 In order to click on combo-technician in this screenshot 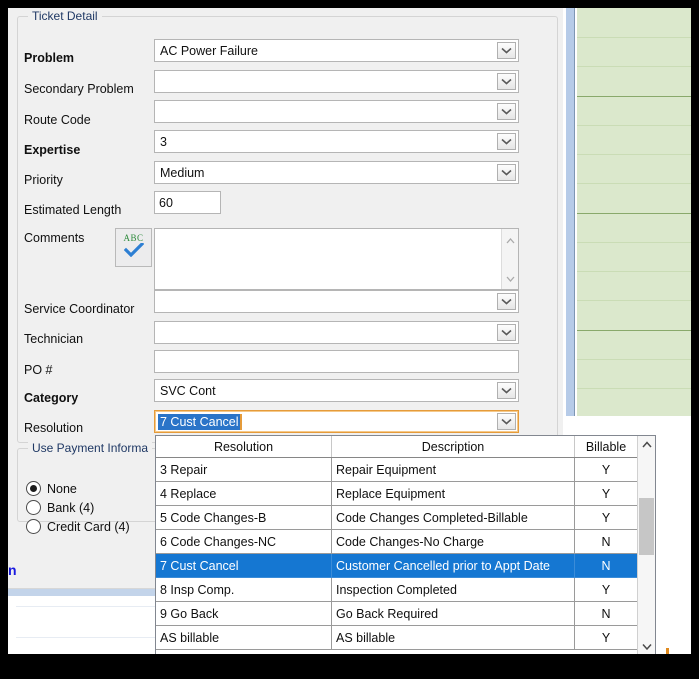, I will do `click(336, 332)`.